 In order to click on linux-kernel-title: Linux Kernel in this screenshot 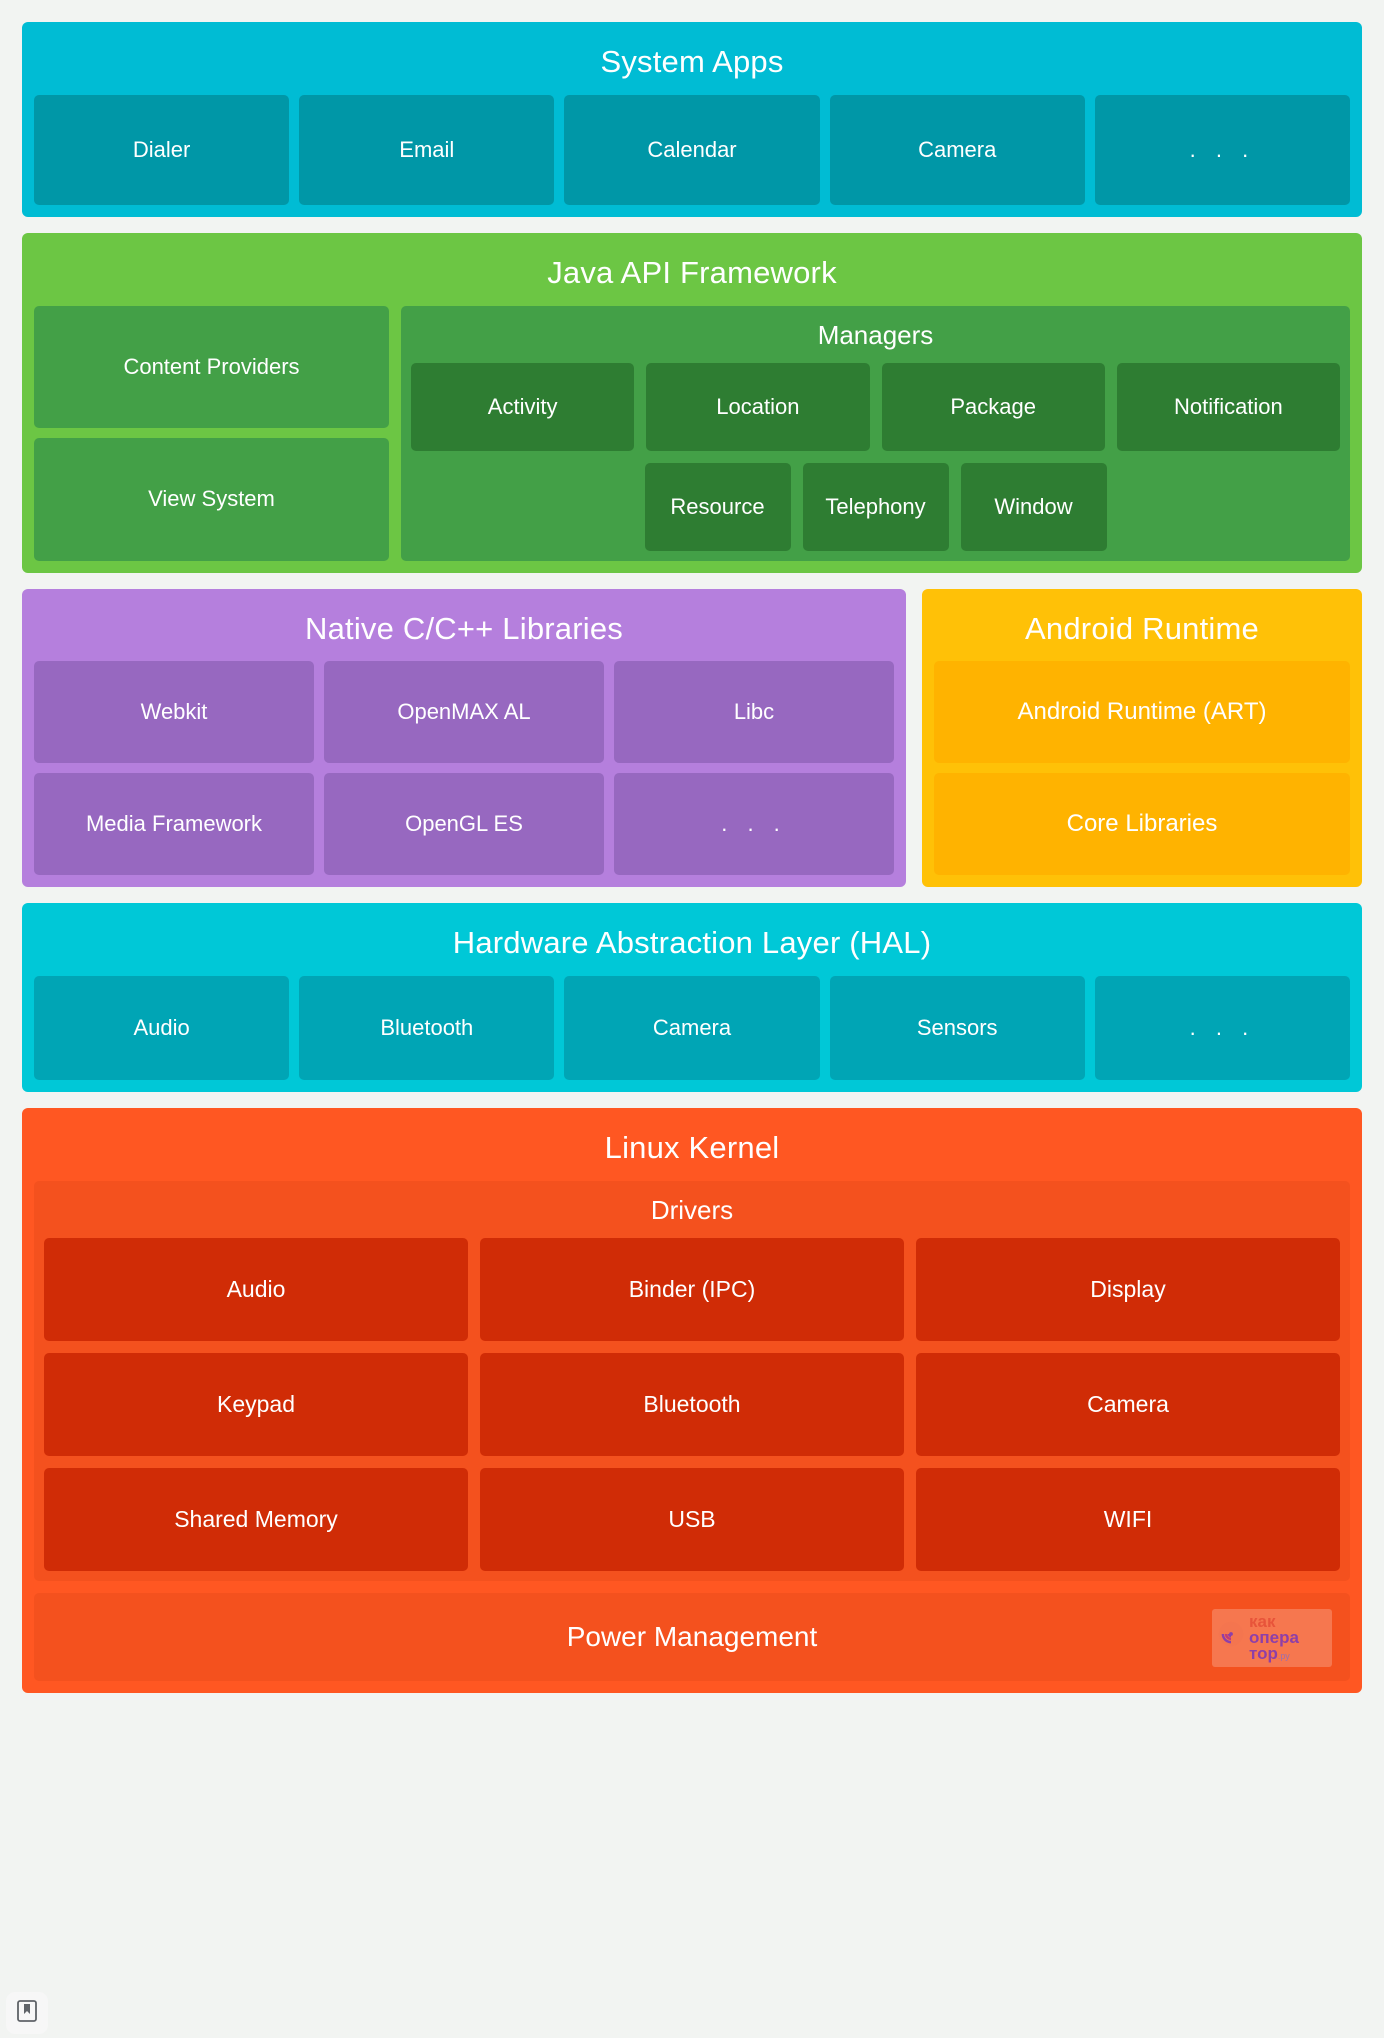, I will do `click(692, 1147)`.